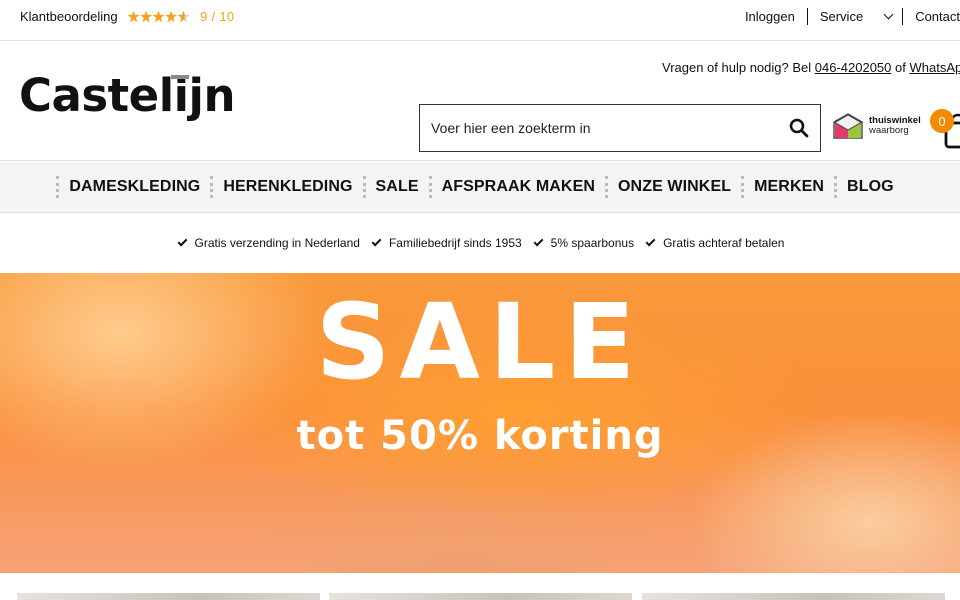 This screenshot has width=960, height=600. I want to click on nav-item-onze-winkel: ONZE WINKEL, so click(673, 187).